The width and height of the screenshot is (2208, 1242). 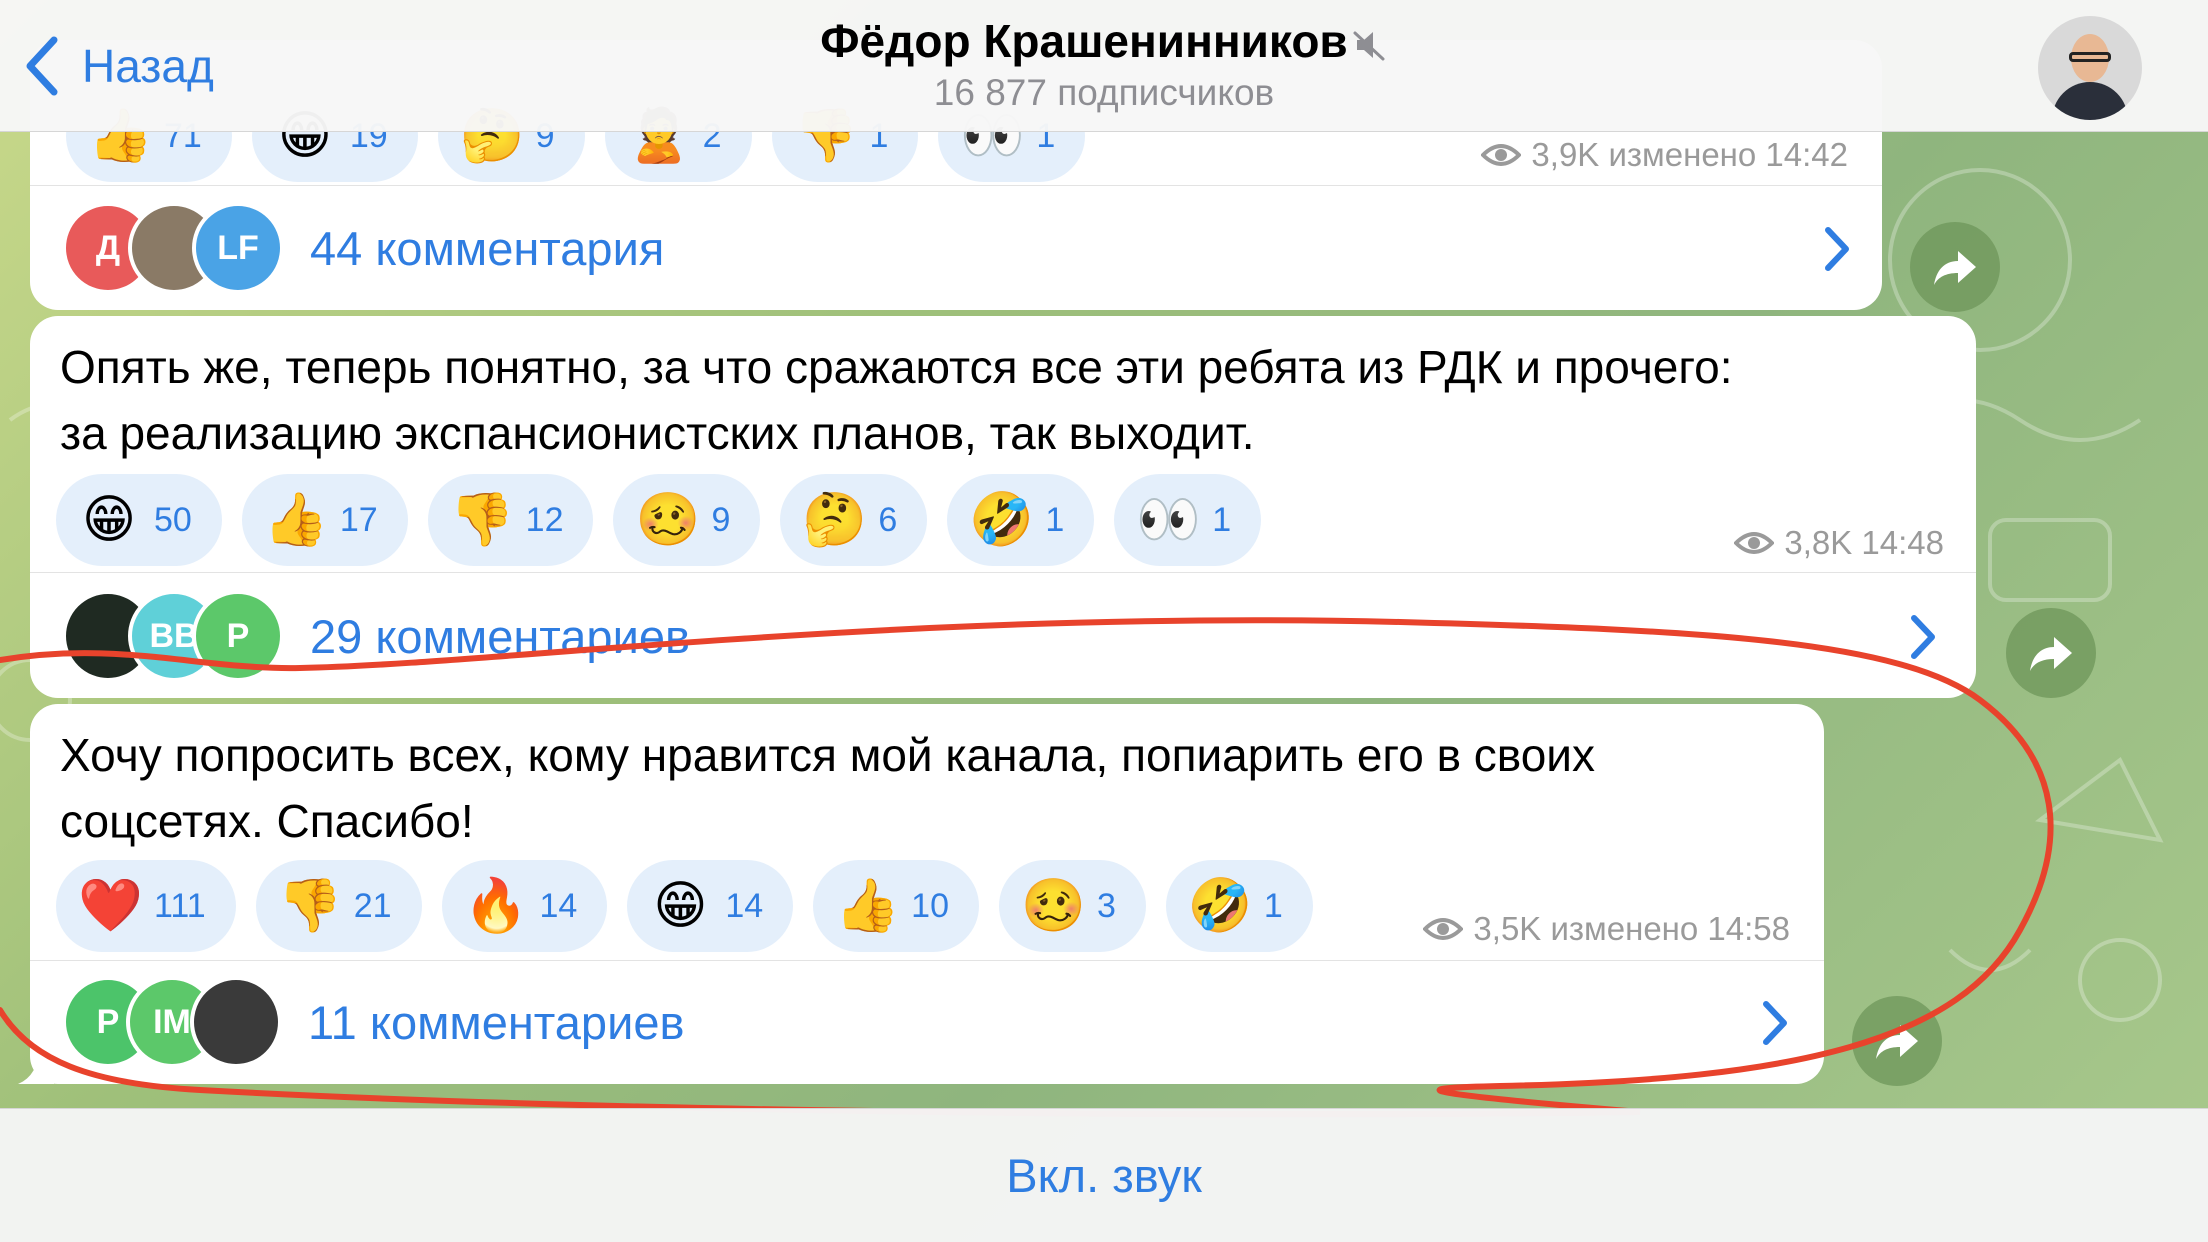 What do you see at coordinates (956, 248) in the screenshot?
I see `comments-link: Д LF 44 комментария` at bounding box center [956, 248].